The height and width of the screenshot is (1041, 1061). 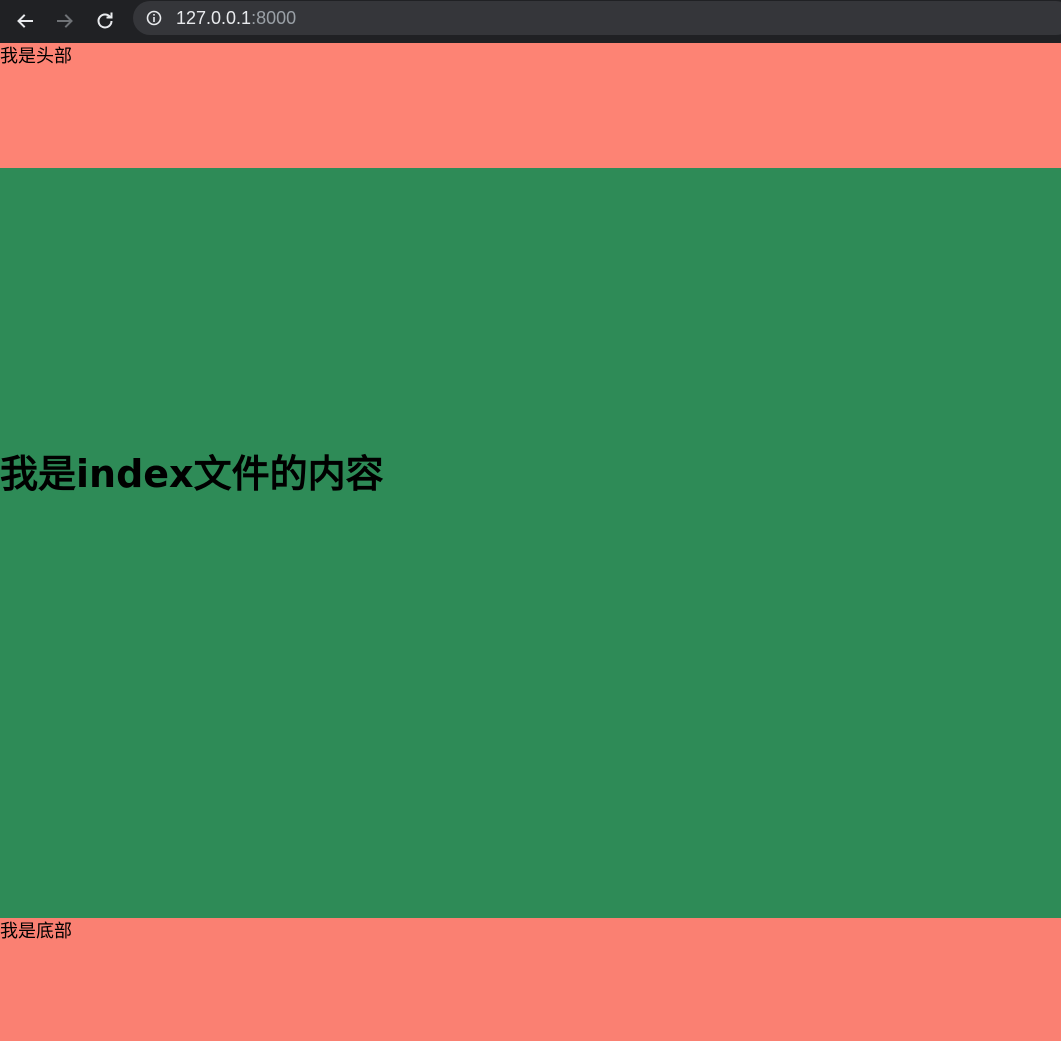 I want to click on reload-icon, so click(x=105, y=20).